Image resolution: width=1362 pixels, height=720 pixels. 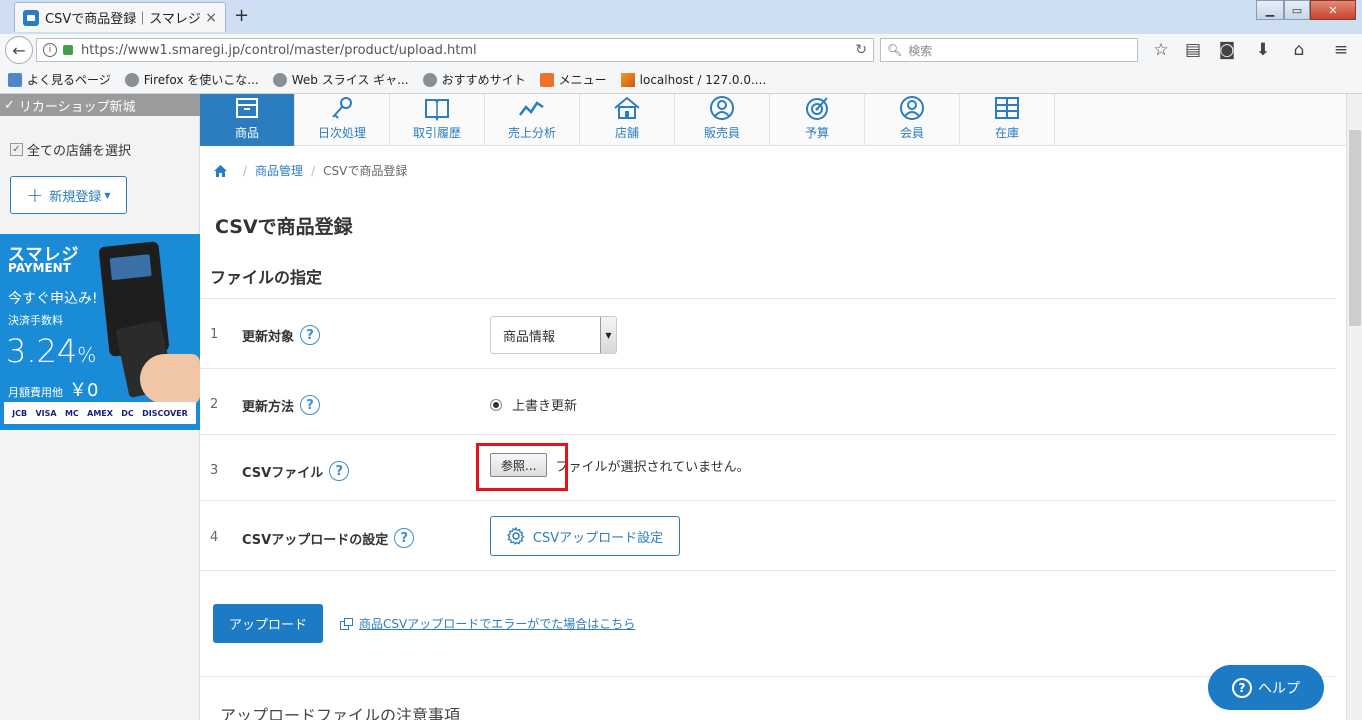 I want to click on page-scrollbar, so click(x=1354, y=407).